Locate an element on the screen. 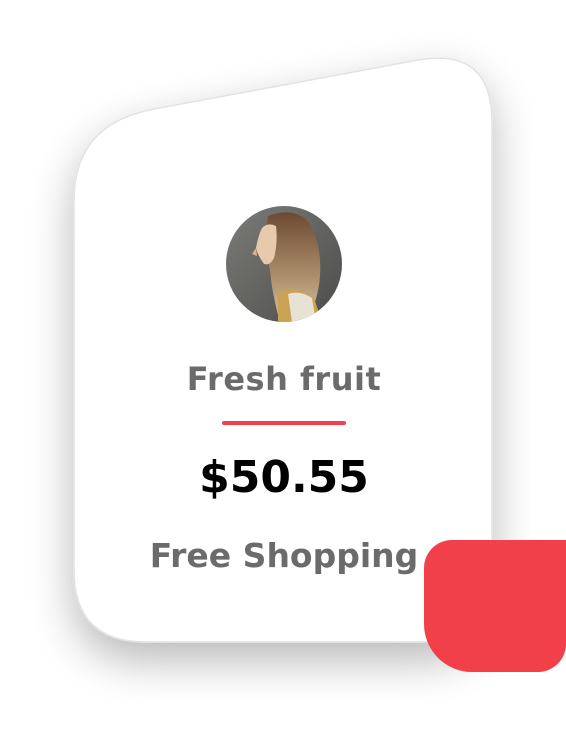 This screenshot has height=731, width=566. product-title: Fresh fruit is located at coordinates (284, 379).